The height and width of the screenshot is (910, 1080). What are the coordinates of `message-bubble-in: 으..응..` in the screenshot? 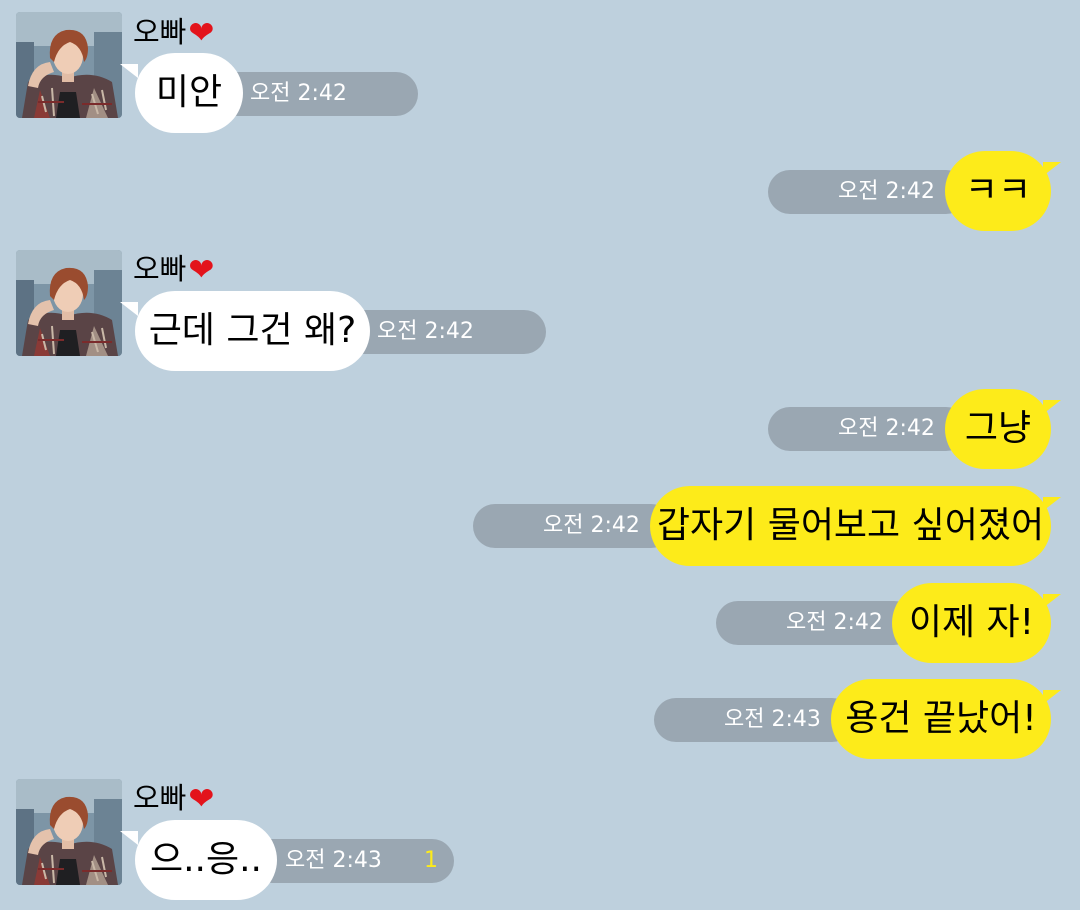 It's located at (206, 860).